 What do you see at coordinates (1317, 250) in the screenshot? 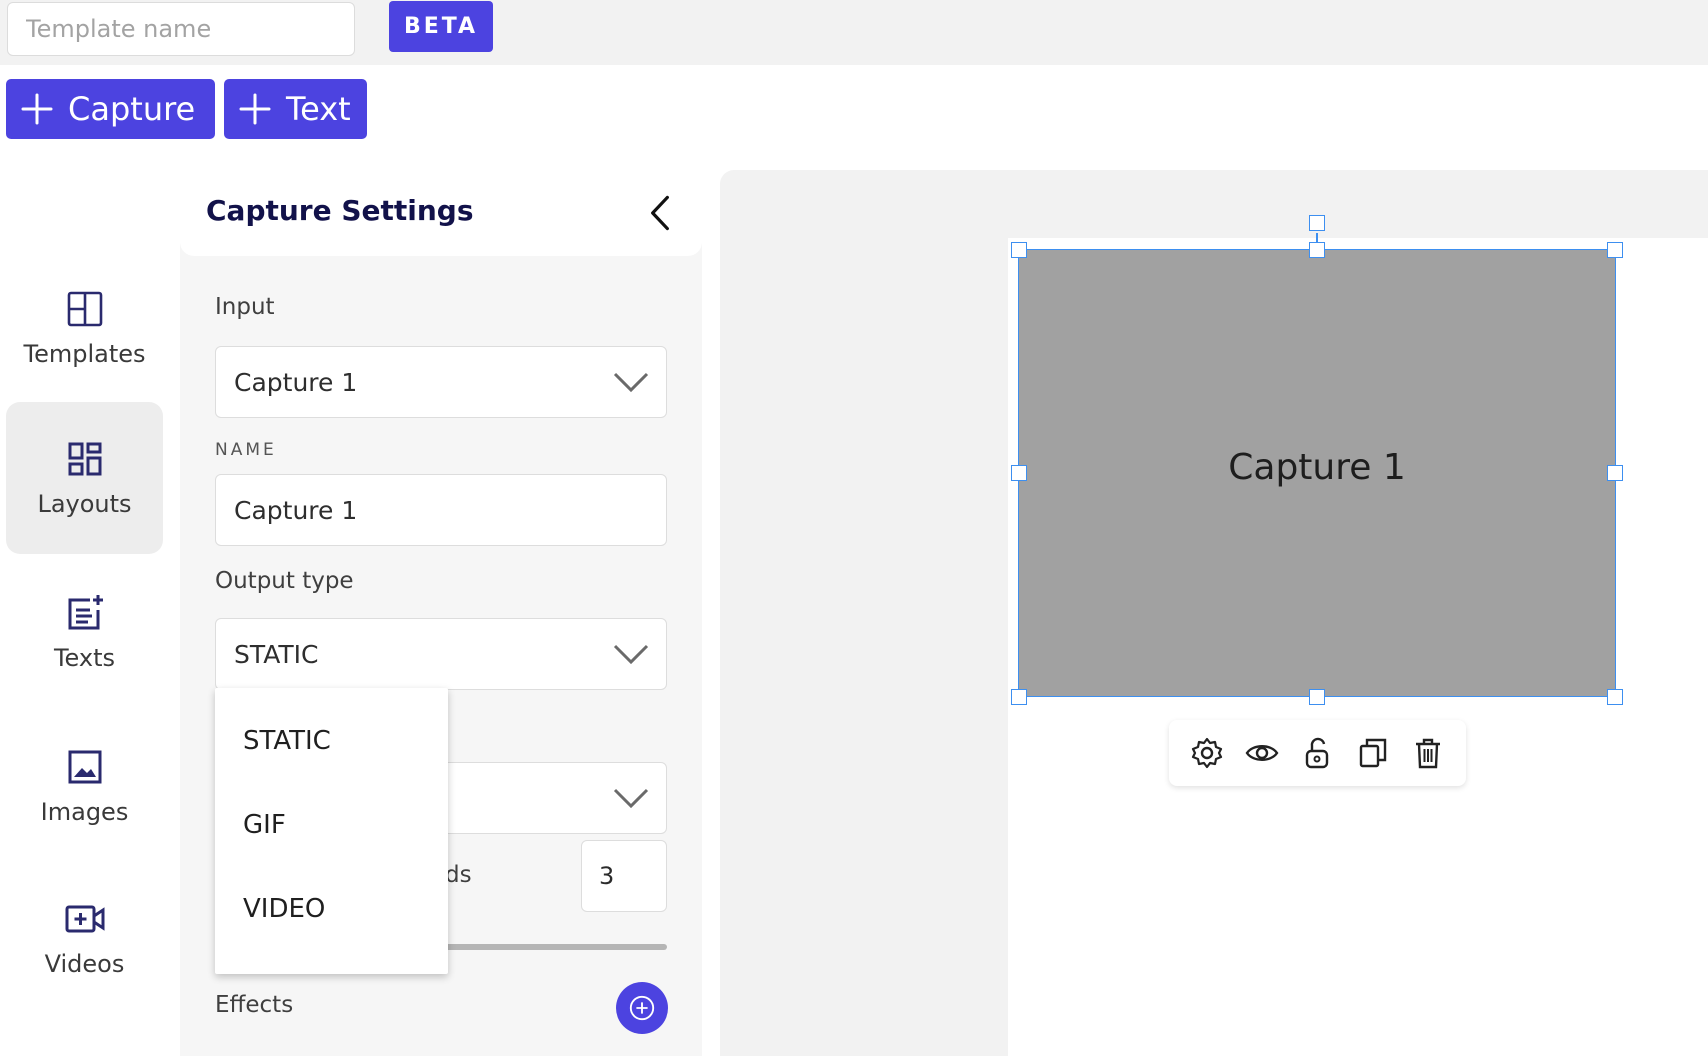
I see `resize-handle-top` at bounding box center [1317, 250].